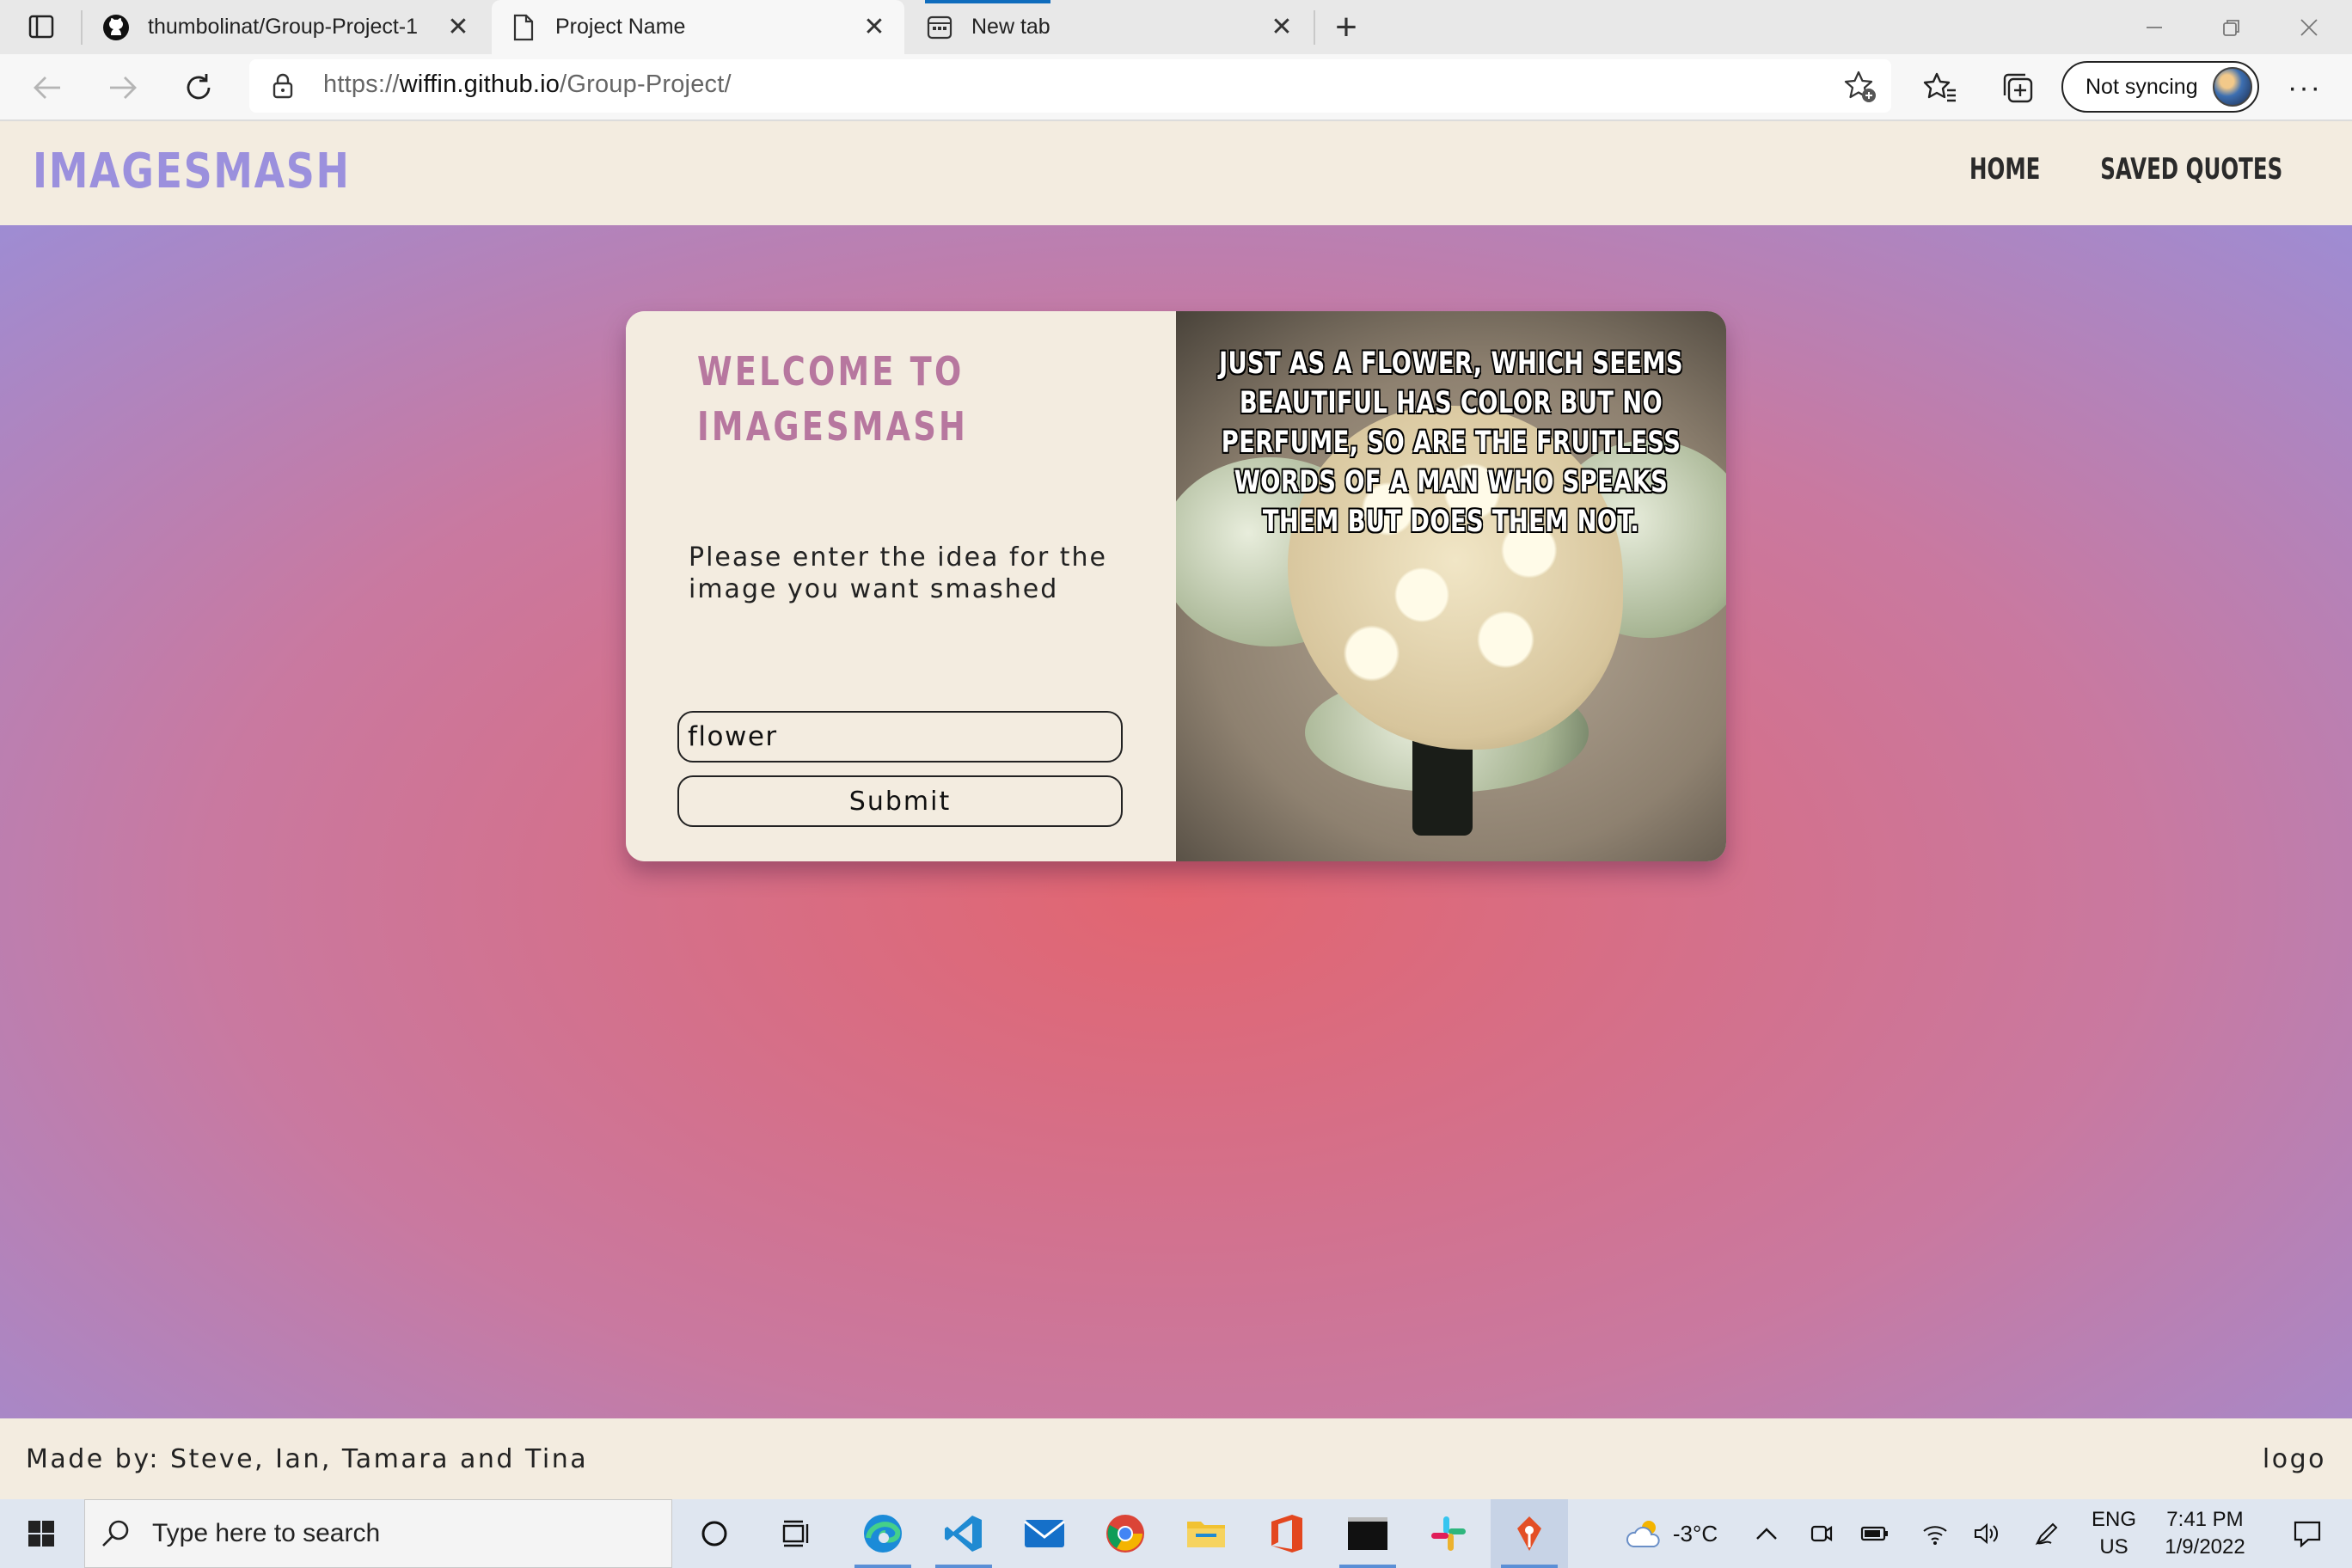 This screenshot has height=1568, width=2352. I want to click on collections-icon, so click(2018, 88).